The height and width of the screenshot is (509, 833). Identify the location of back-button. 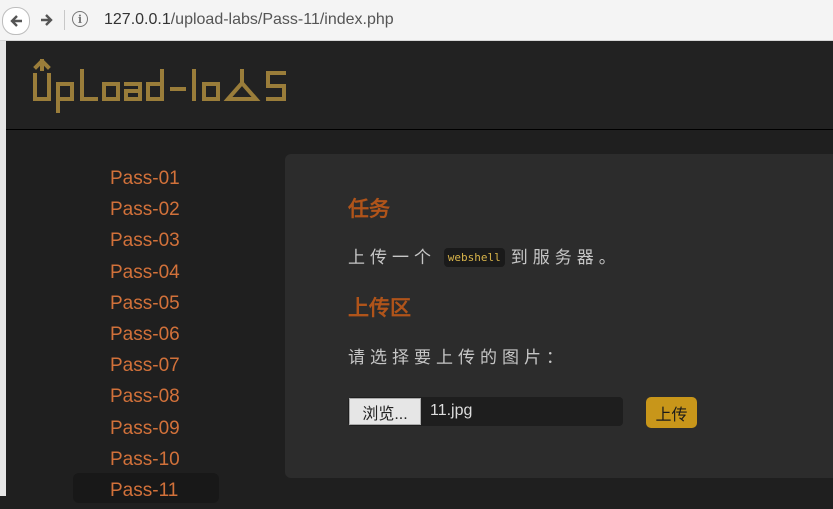
(16, 21).